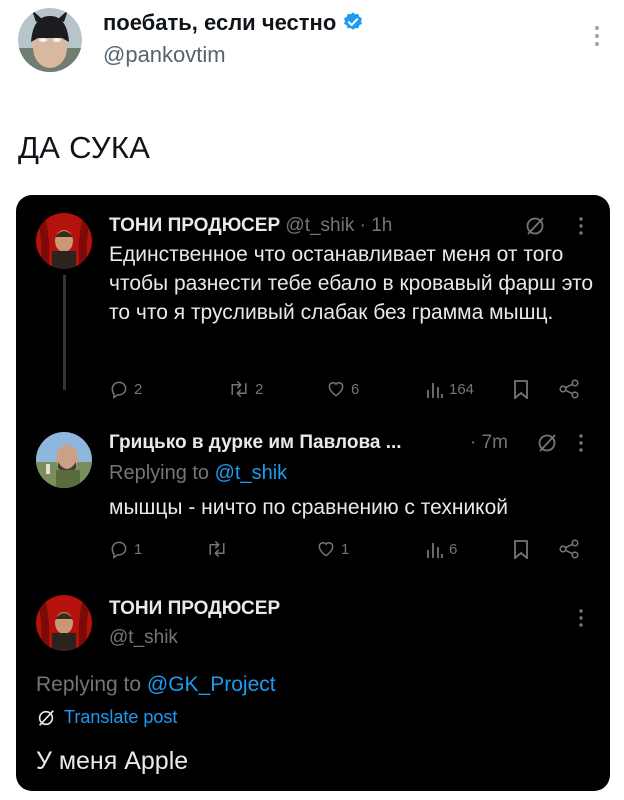 The image size is (624, 800). What do you see at coordinates (489, 443) in the screenshot?
I see `timestamp: · 7m` at bounding box center [489, 443].